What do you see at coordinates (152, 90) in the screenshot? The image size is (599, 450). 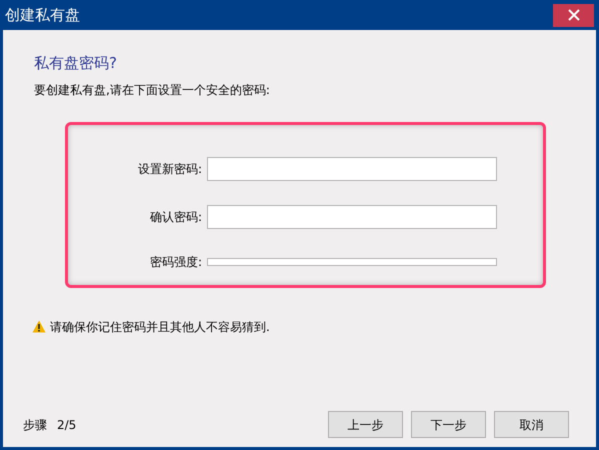 I see `description-text: 要创建私有盘,请在下面设置一个安全的密码:` at bounding box center [152, 90].